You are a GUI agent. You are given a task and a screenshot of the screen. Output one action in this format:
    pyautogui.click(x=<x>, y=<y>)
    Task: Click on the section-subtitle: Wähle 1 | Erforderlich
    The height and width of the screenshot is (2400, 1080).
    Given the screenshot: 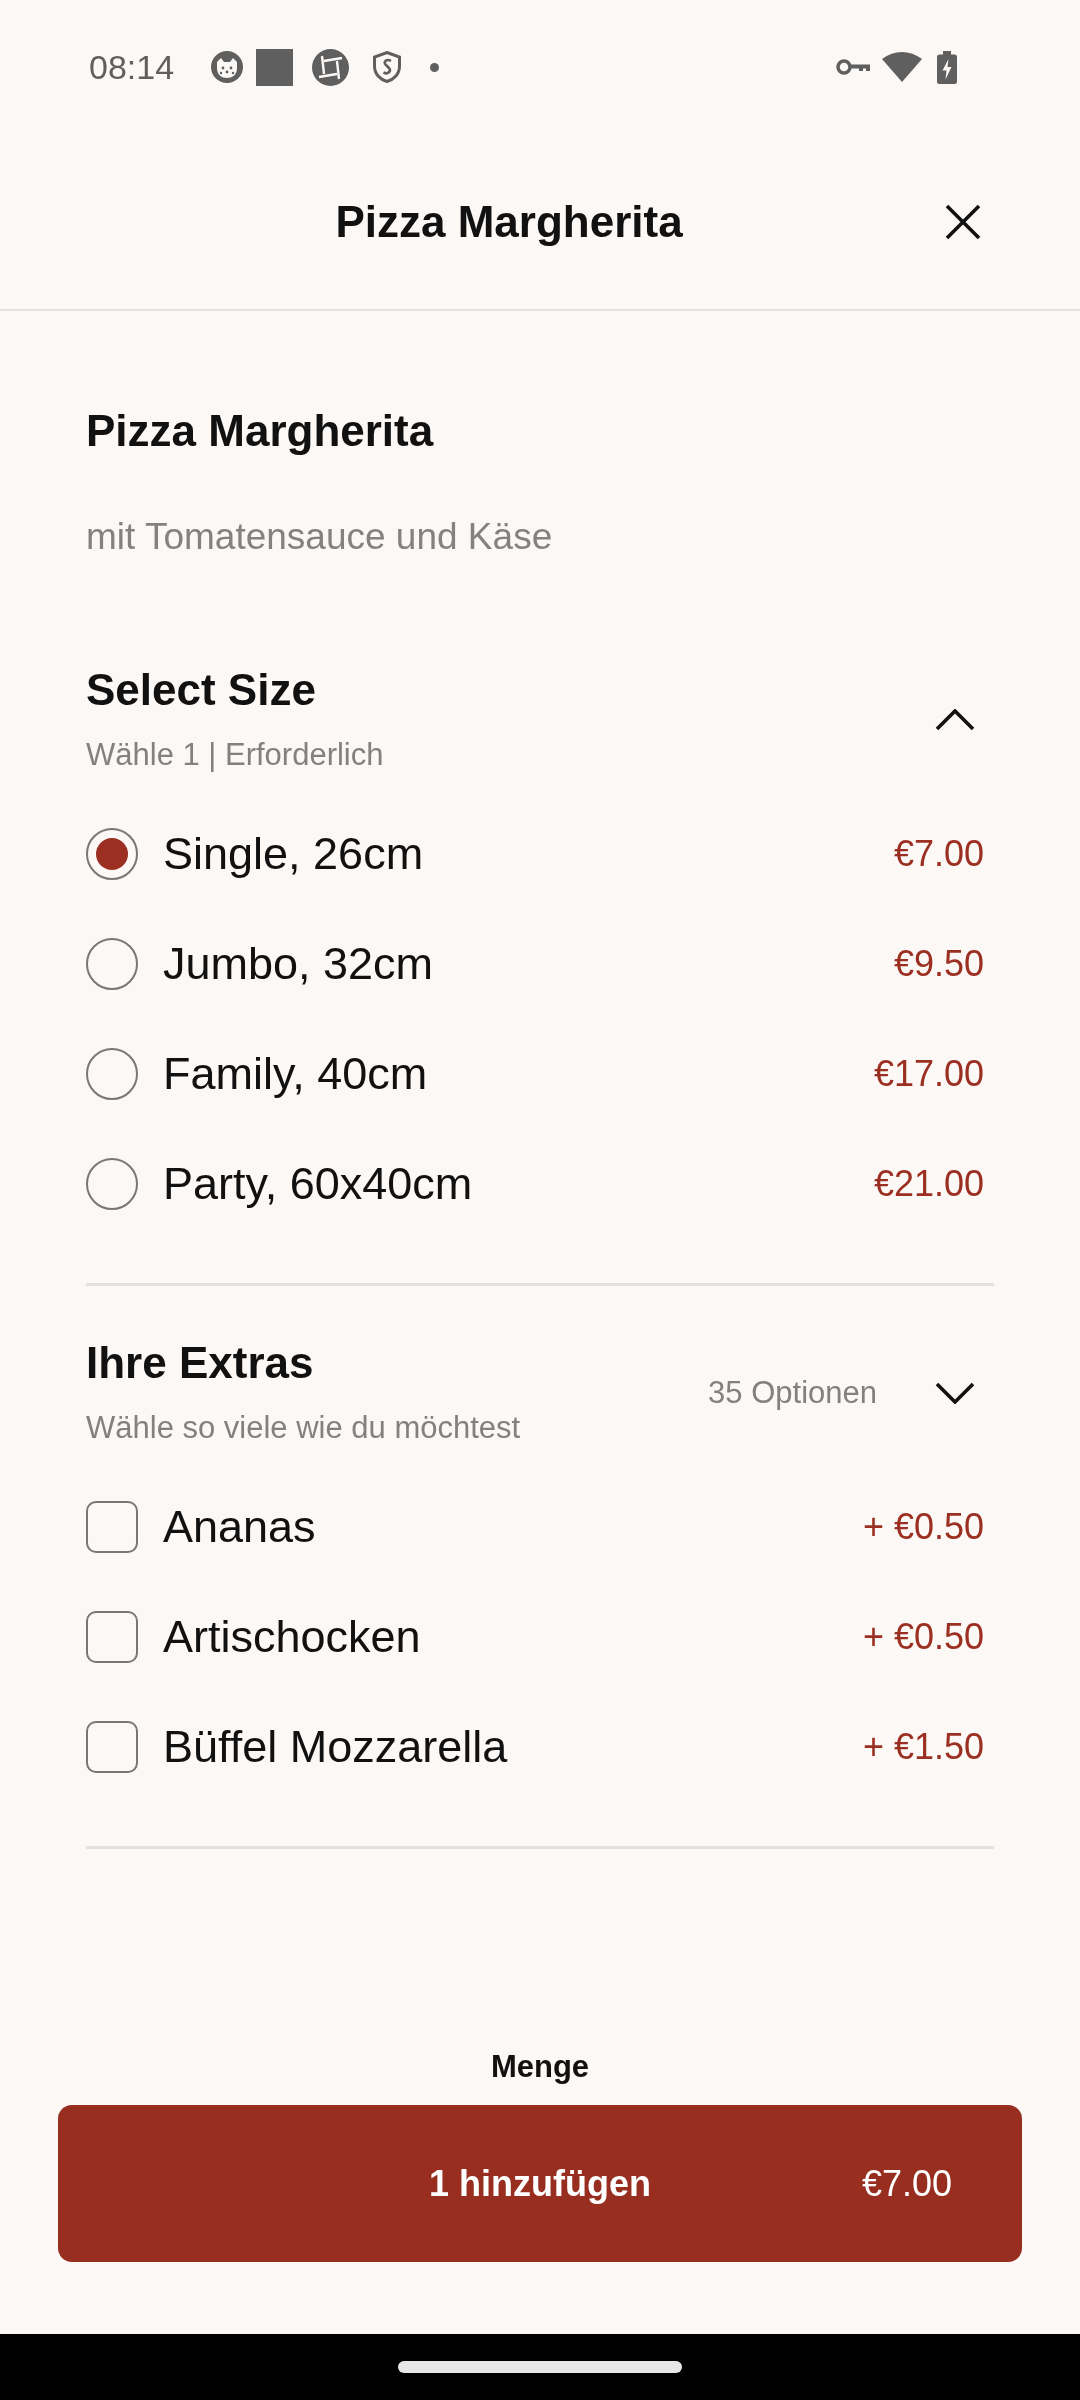 What is the action you would take?
    pyautogui.click(x=235, y=755)
    